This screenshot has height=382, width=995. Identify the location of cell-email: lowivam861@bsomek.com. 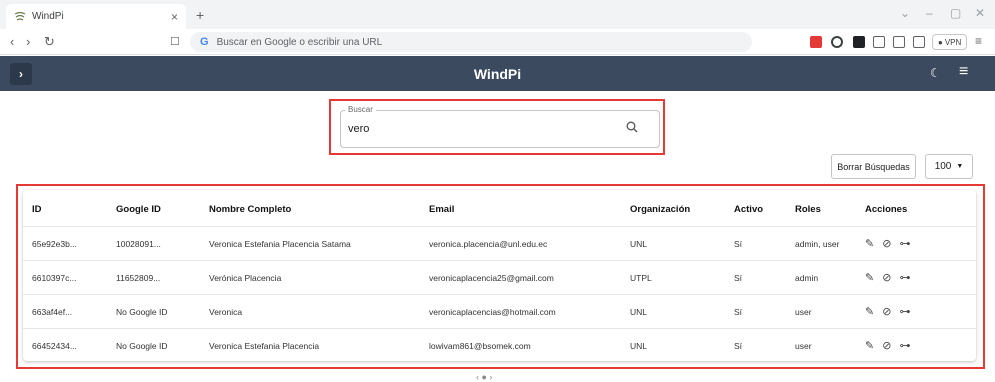
(480, 346).